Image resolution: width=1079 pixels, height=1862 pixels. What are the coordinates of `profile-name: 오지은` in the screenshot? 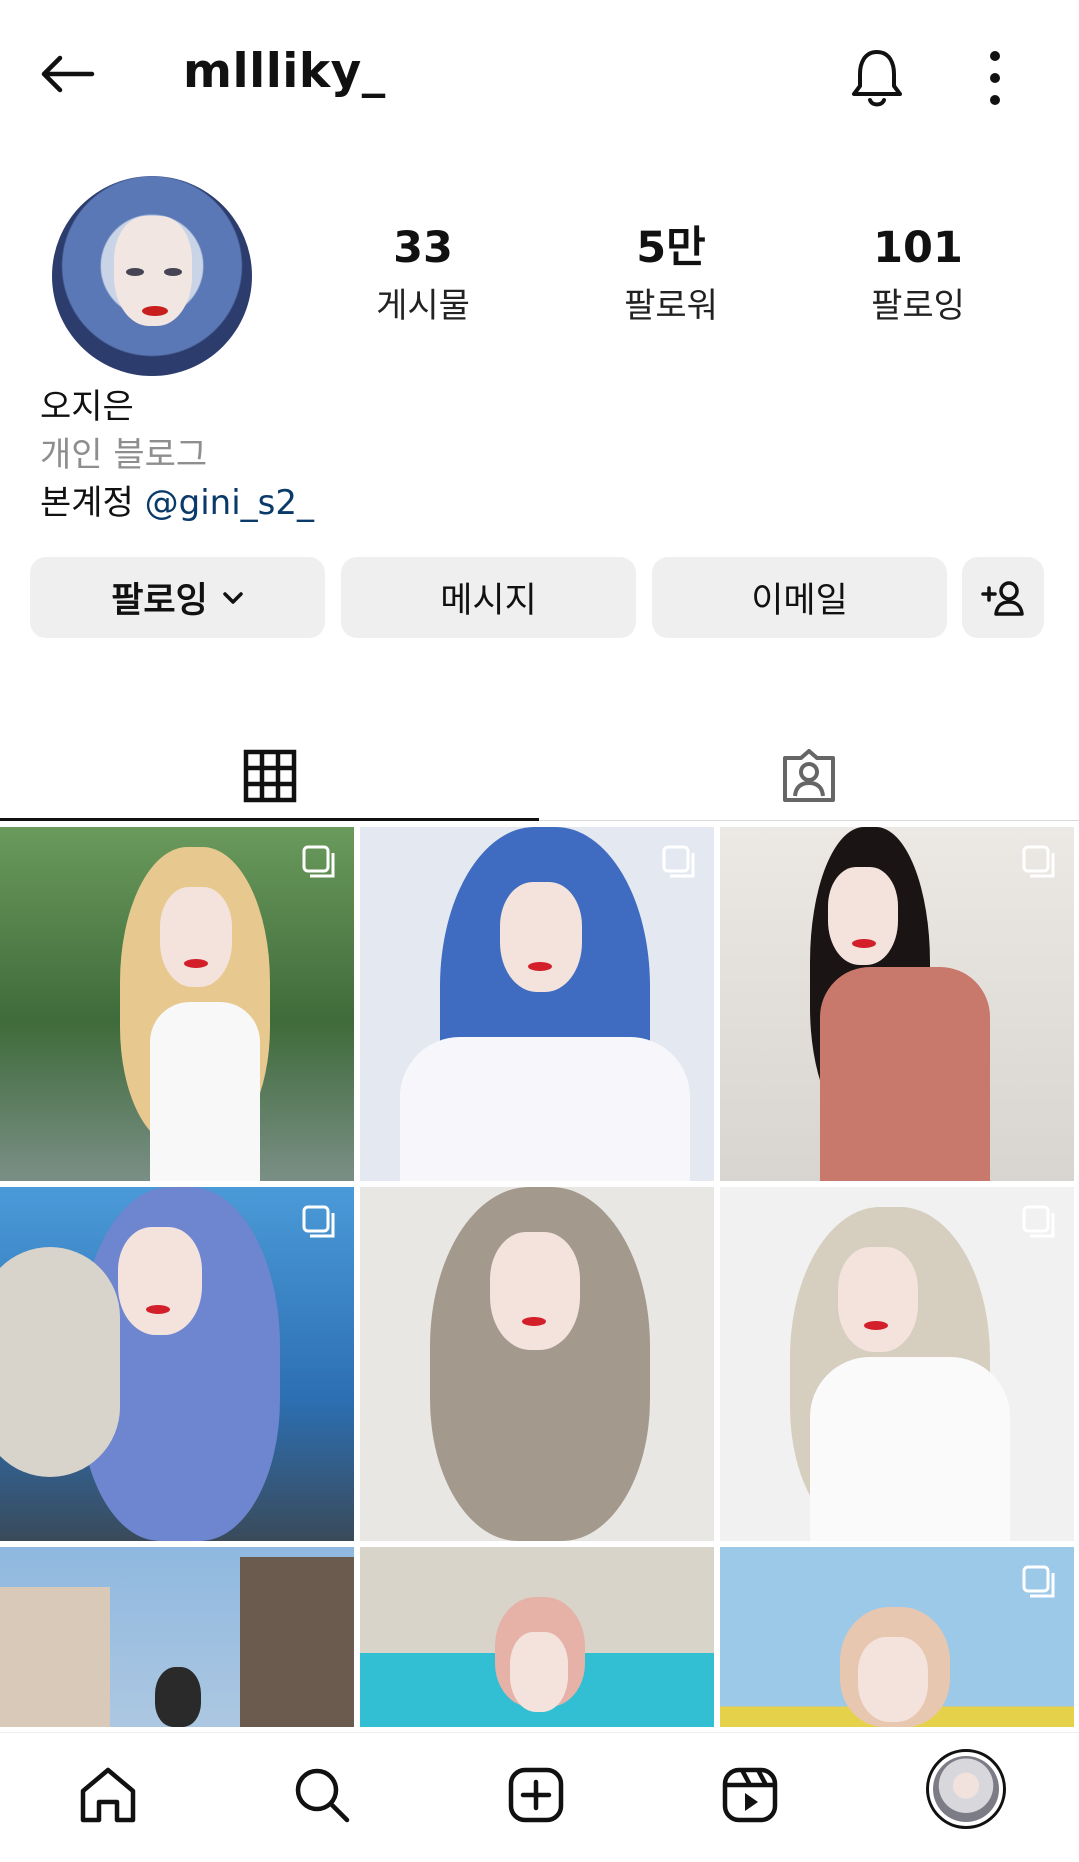 It's located at (87, 407).